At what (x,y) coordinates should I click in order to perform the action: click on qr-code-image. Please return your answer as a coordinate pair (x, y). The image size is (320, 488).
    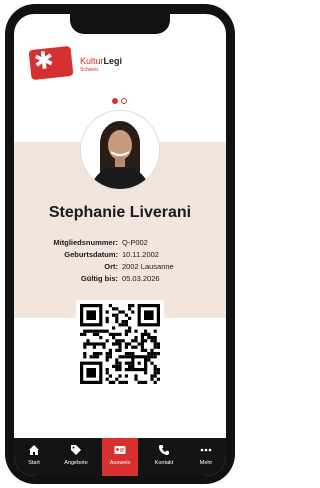
    Looking at the image, I should click on (120, 344).